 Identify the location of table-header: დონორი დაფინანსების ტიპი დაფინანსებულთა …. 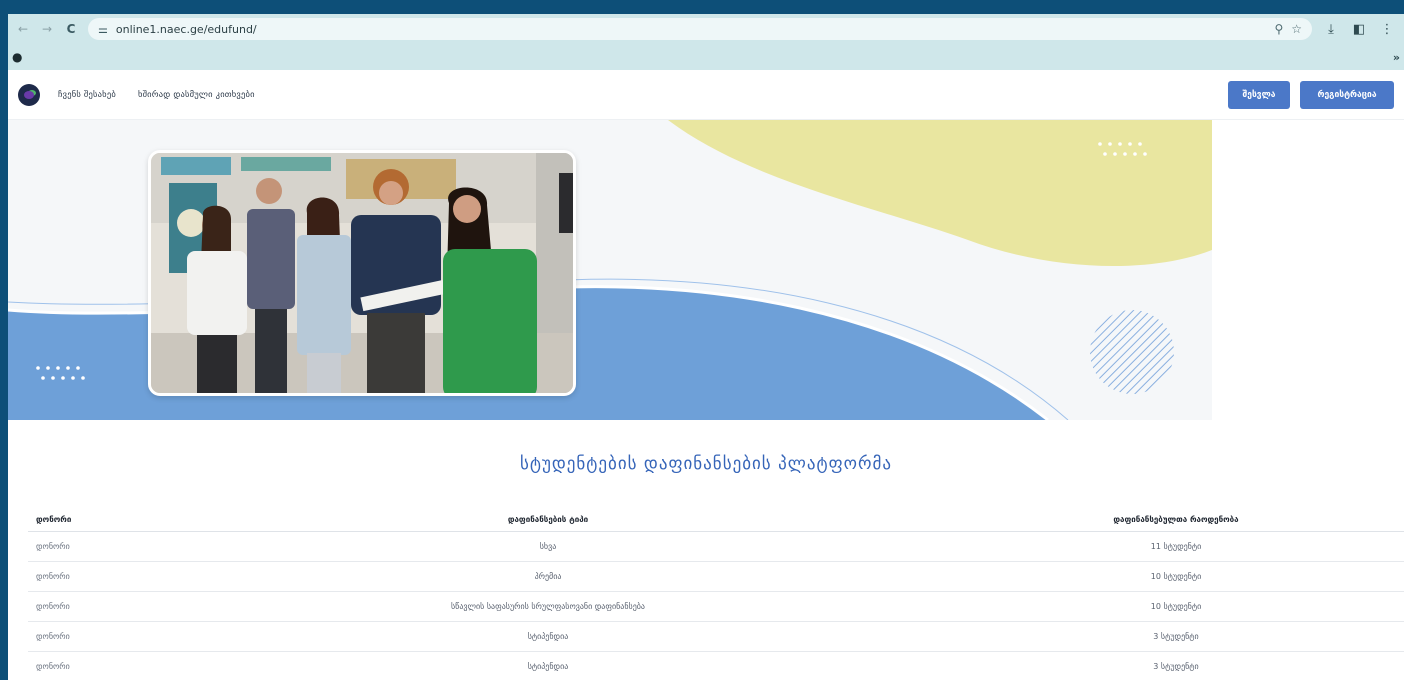
(716, 520).